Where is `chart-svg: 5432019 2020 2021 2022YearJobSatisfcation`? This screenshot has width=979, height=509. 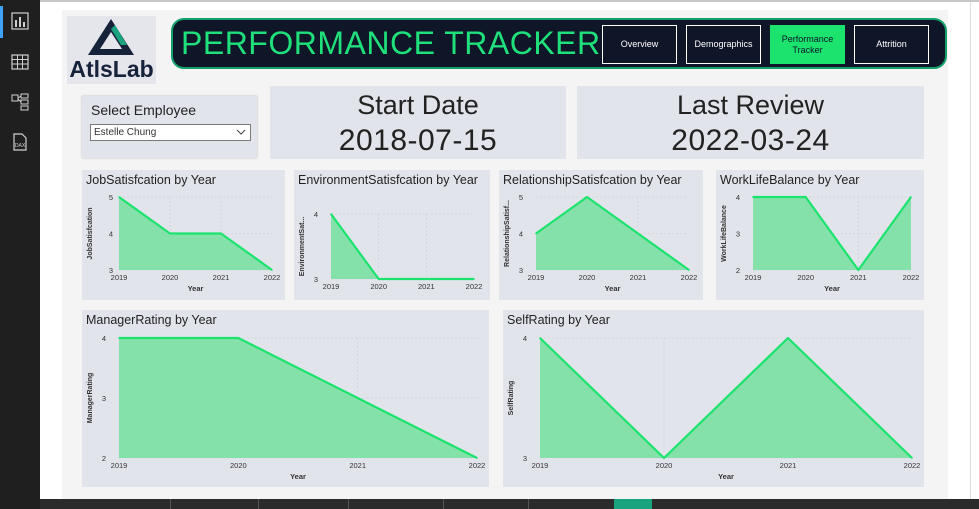
chart-svg: 5432019 2020 2021 2022YearJobSatisfcation is located at coordinates (183, 243).